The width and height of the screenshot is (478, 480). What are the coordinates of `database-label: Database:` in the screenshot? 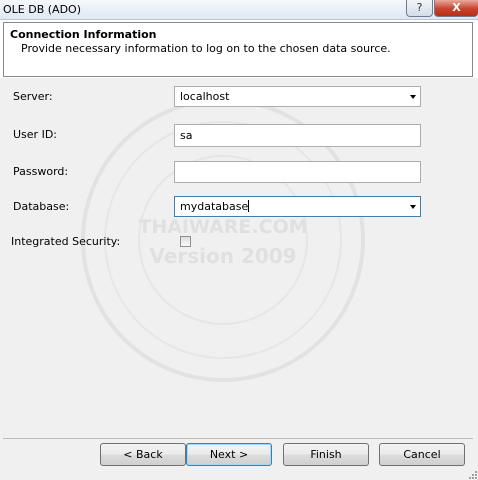 It's located at (41, 206).